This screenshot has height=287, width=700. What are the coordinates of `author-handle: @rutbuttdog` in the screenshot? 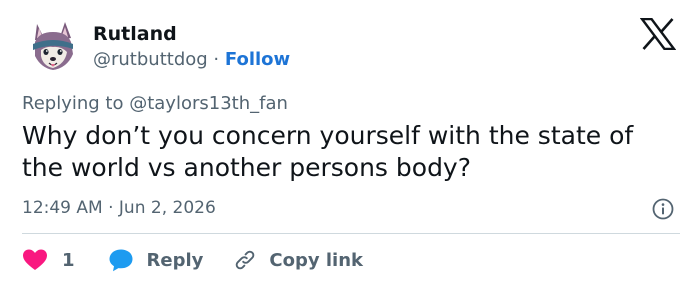 It's located at (150, 59).